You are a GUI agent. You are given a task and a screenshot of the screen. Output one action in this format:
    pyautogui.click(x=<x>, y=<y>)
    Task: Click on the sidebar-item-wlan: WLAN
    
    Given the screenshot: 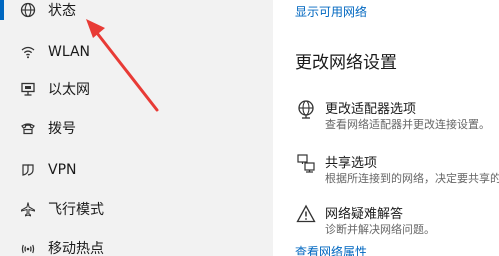 What is the action you would take?
    pyautogui.click(x=136, y=52)
    